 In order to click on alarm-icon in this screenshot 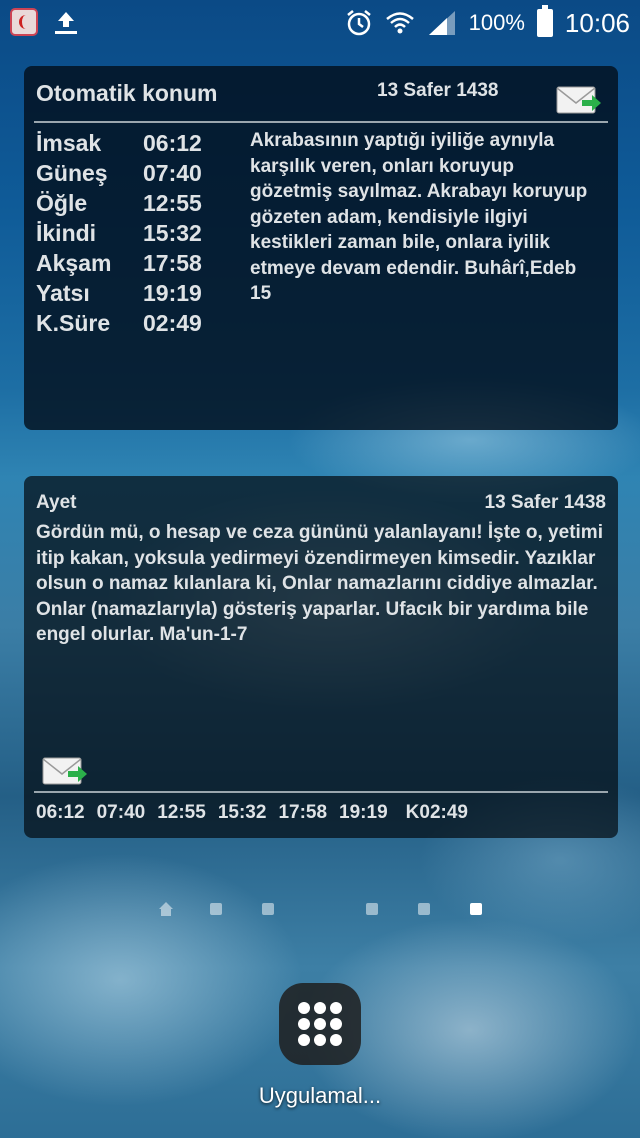, I will do `click(358, 23)`.